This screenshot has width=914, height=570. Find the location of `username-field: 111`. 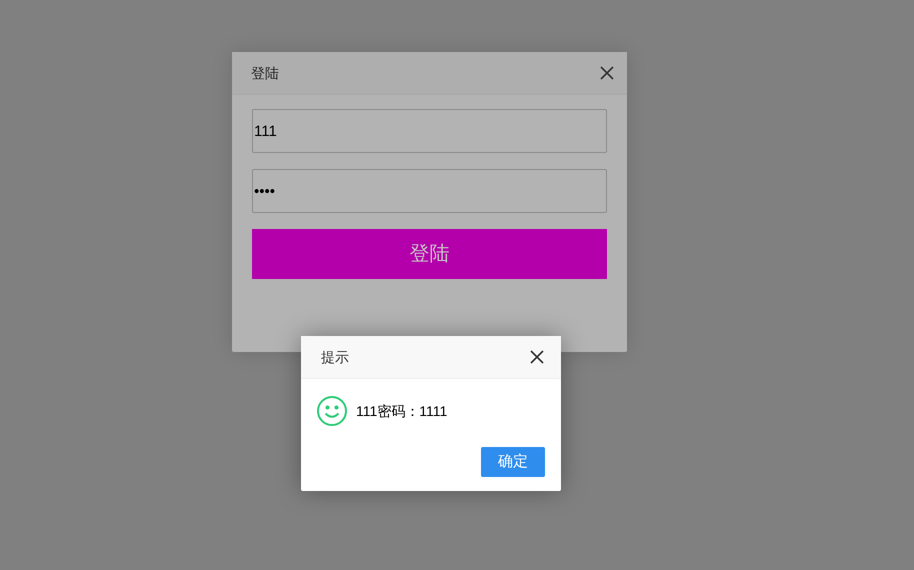

username-field: 111 is located at coordinates (429, 131).